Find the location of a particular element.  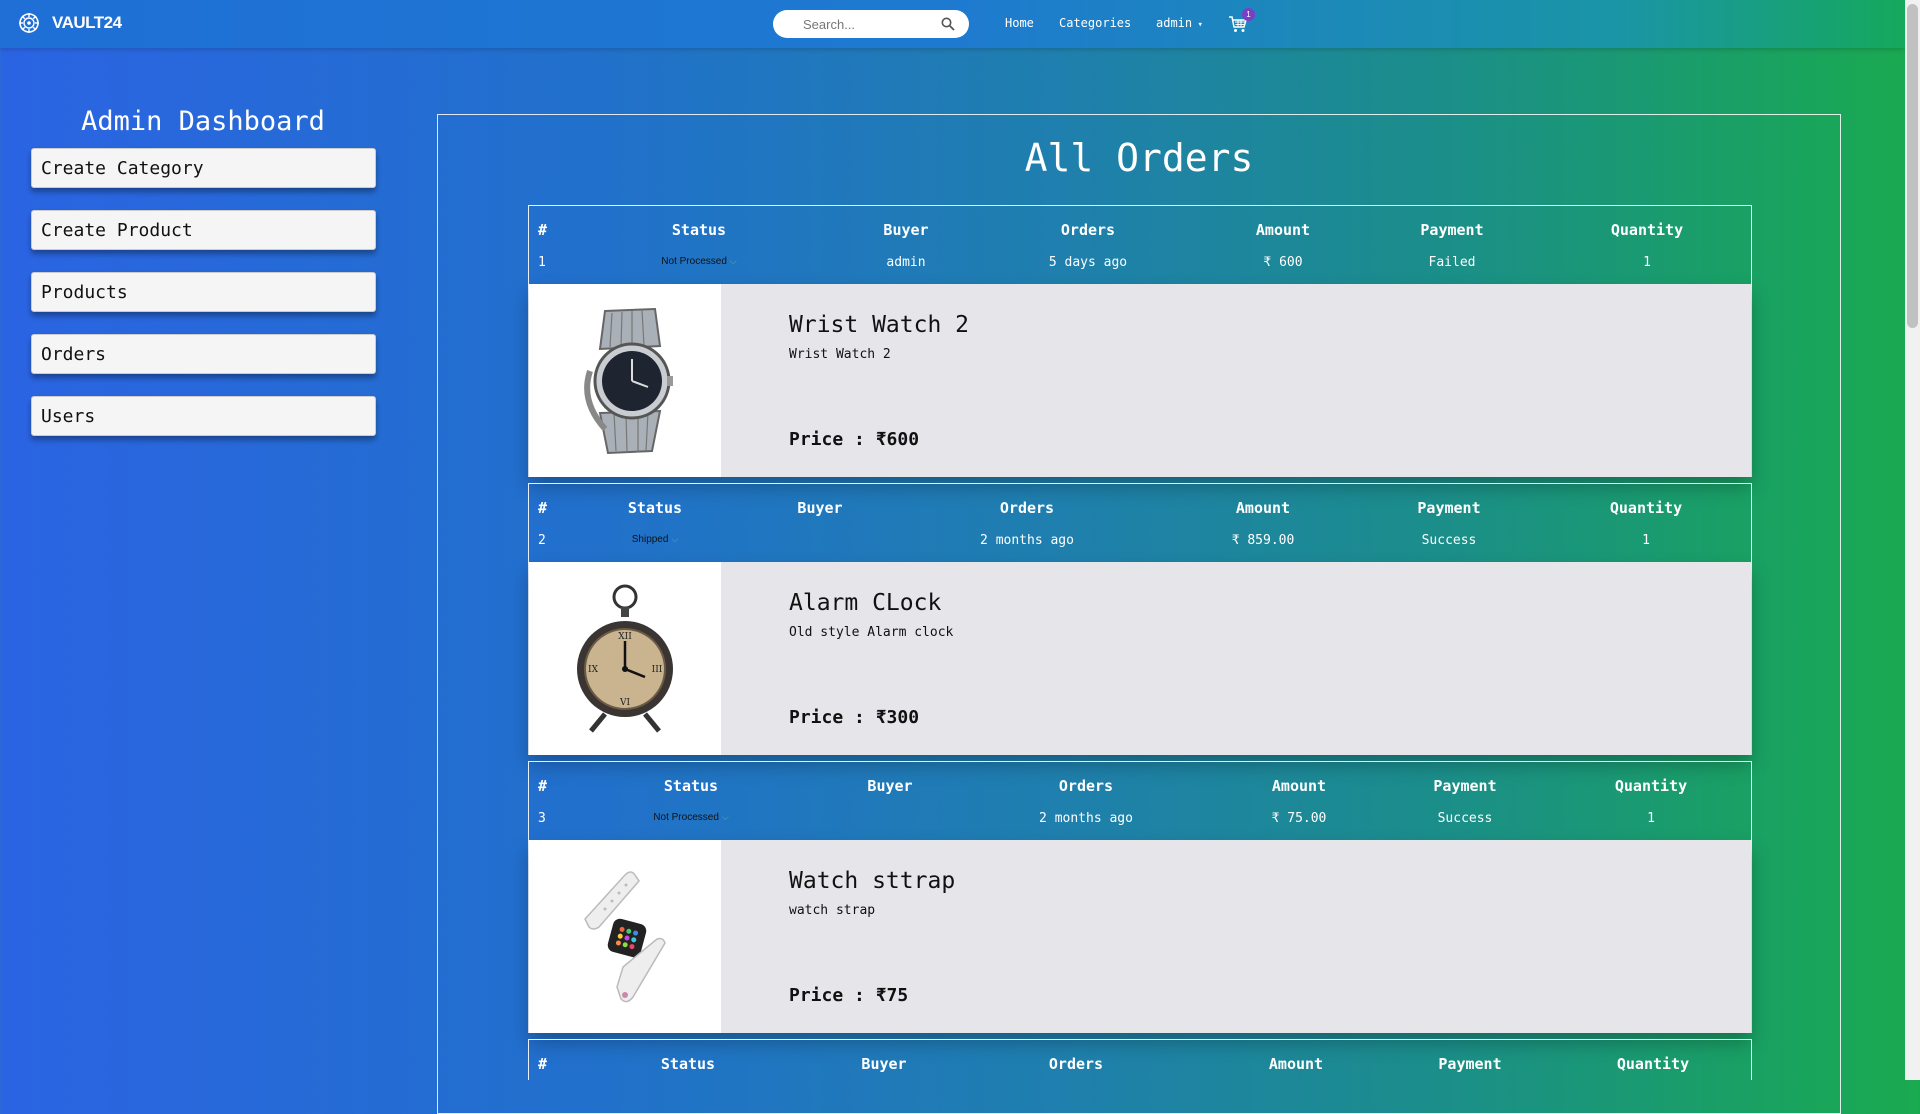

sidebar-item-orders: Orders is located at coordinates (203, 354).